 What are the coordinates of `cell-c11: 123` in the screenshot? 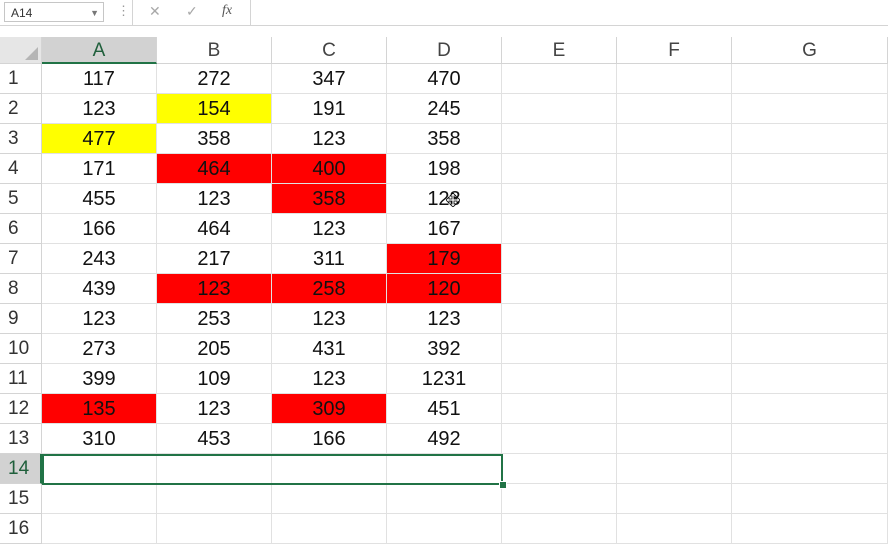 It's located at (329, 379).